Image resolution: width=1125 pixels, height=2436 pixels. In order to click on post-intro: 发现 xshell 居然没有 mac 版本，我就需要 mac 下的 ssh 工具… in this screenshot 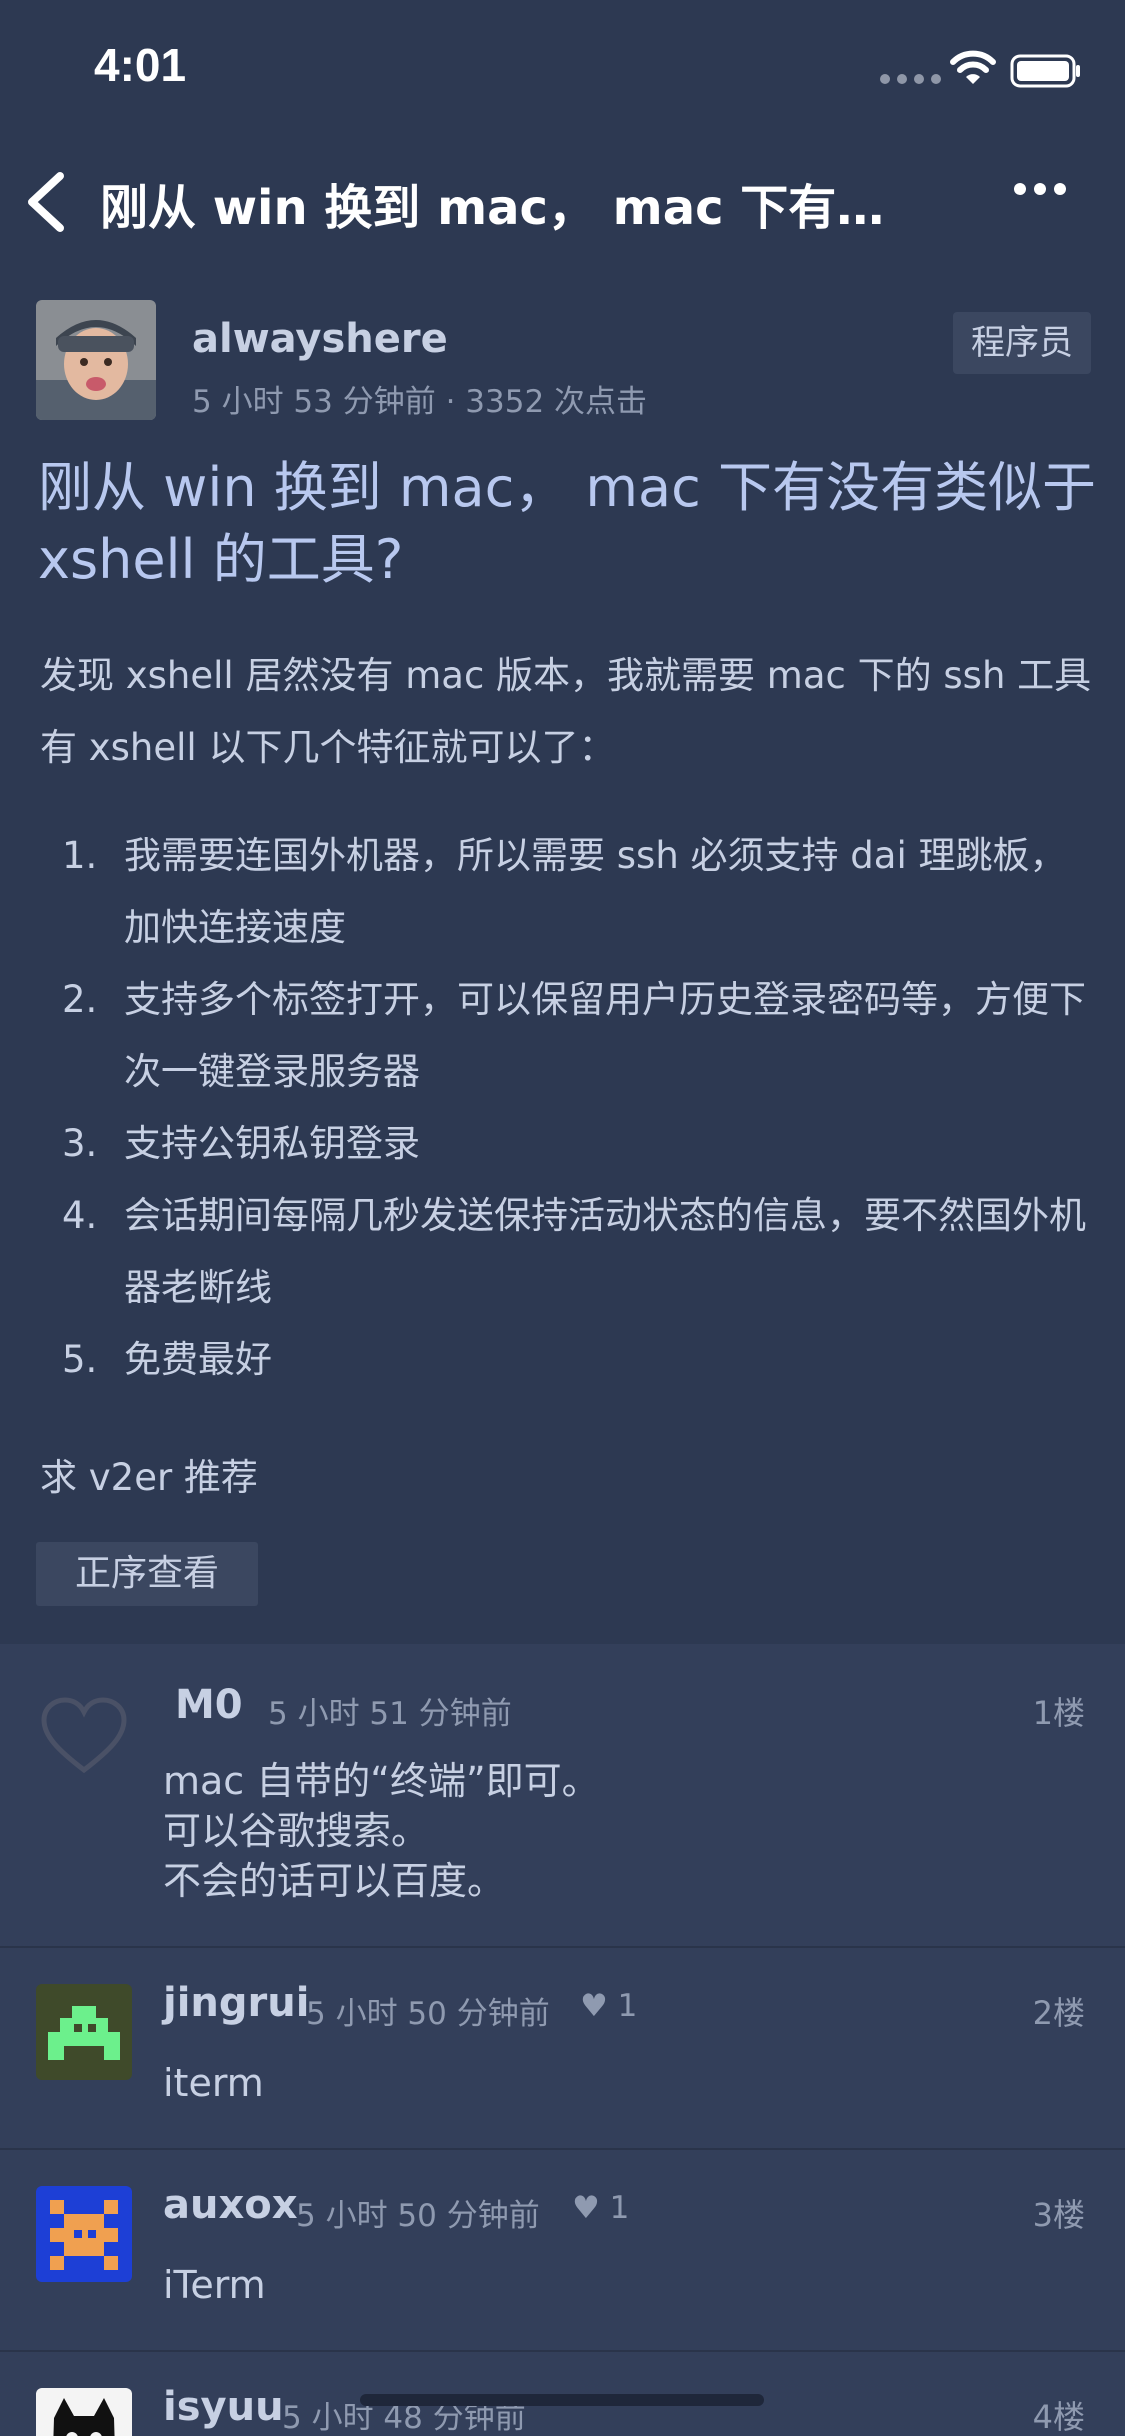, I will do `click(566, 711)`.